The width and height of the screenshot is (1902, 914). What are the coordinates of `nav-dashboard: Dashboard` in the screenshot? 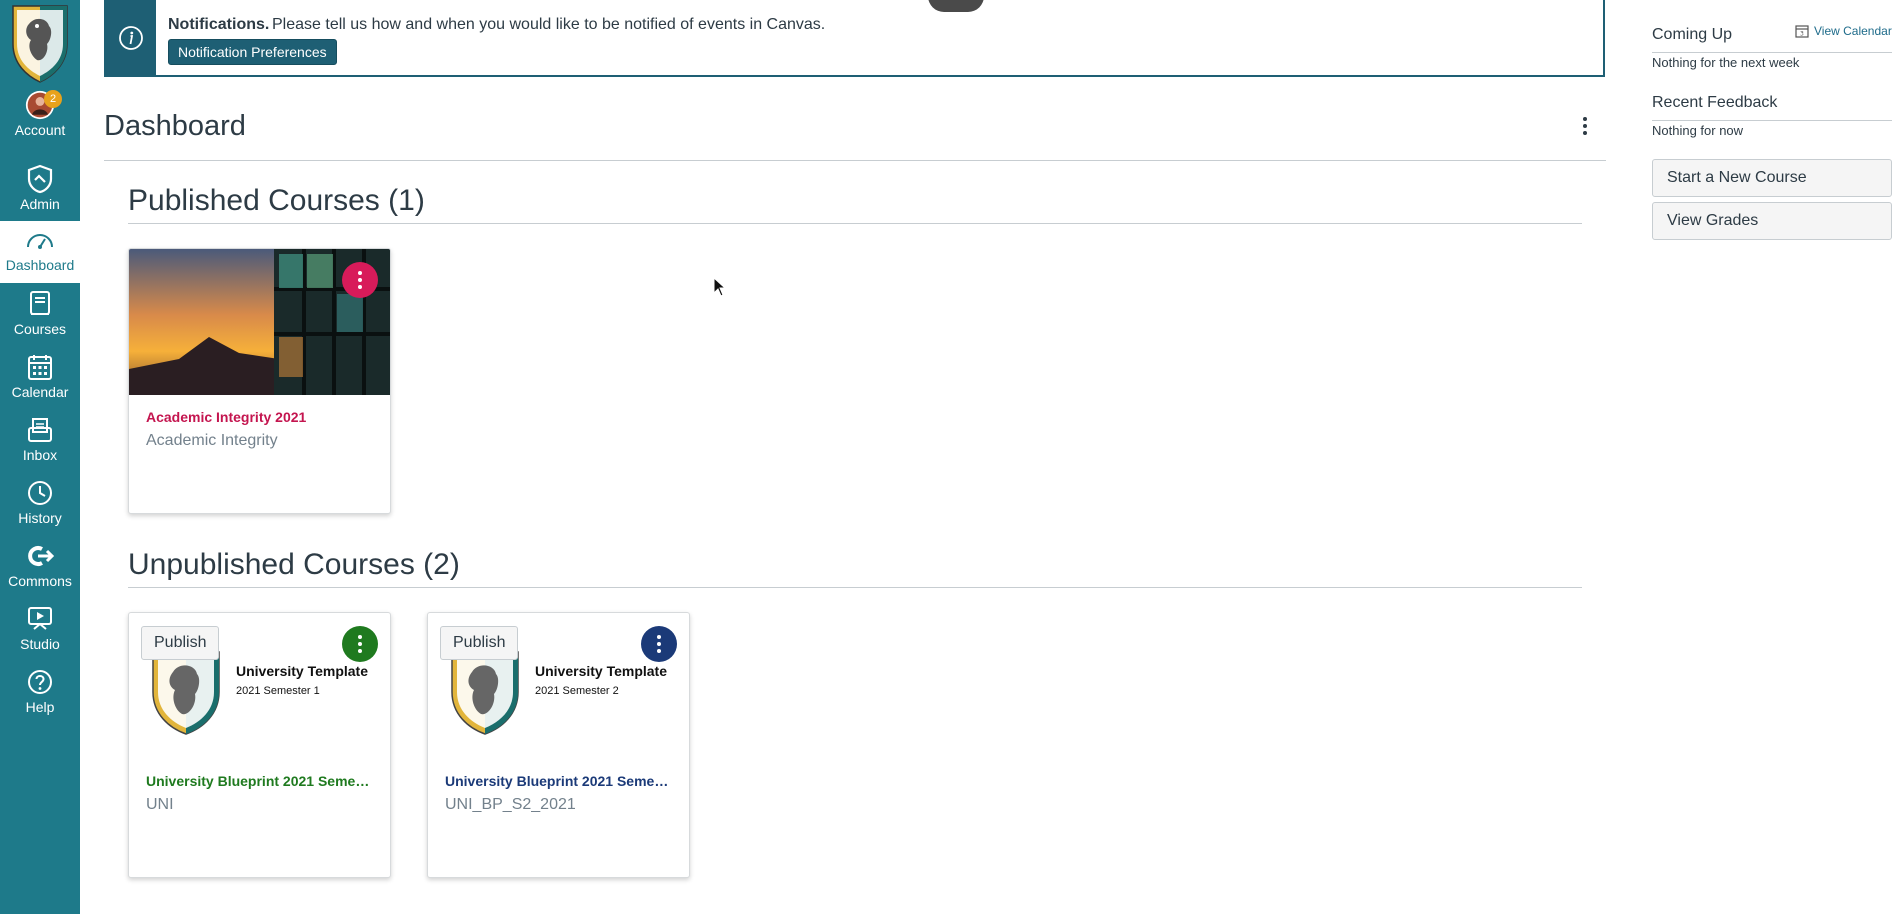 It's located at (40, 252).